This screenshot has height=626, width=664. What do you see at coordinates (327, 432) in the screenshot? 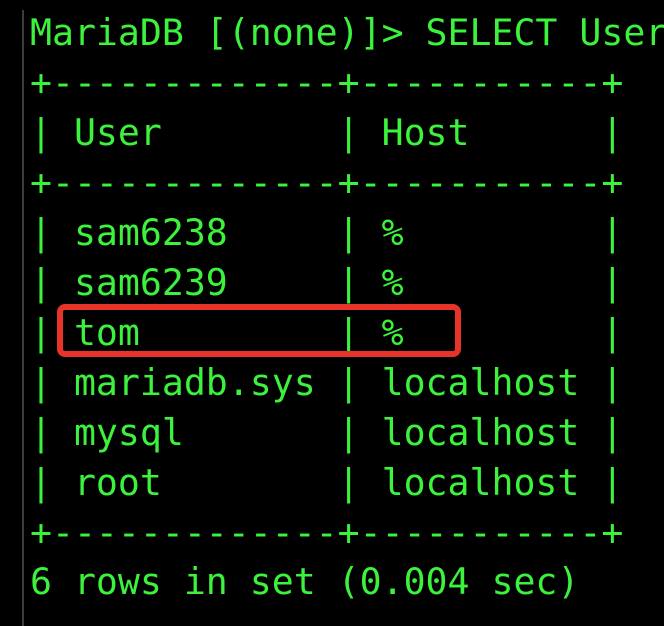
I see `table-row: | mysql | localhost |` at bounding box center [327, 432].